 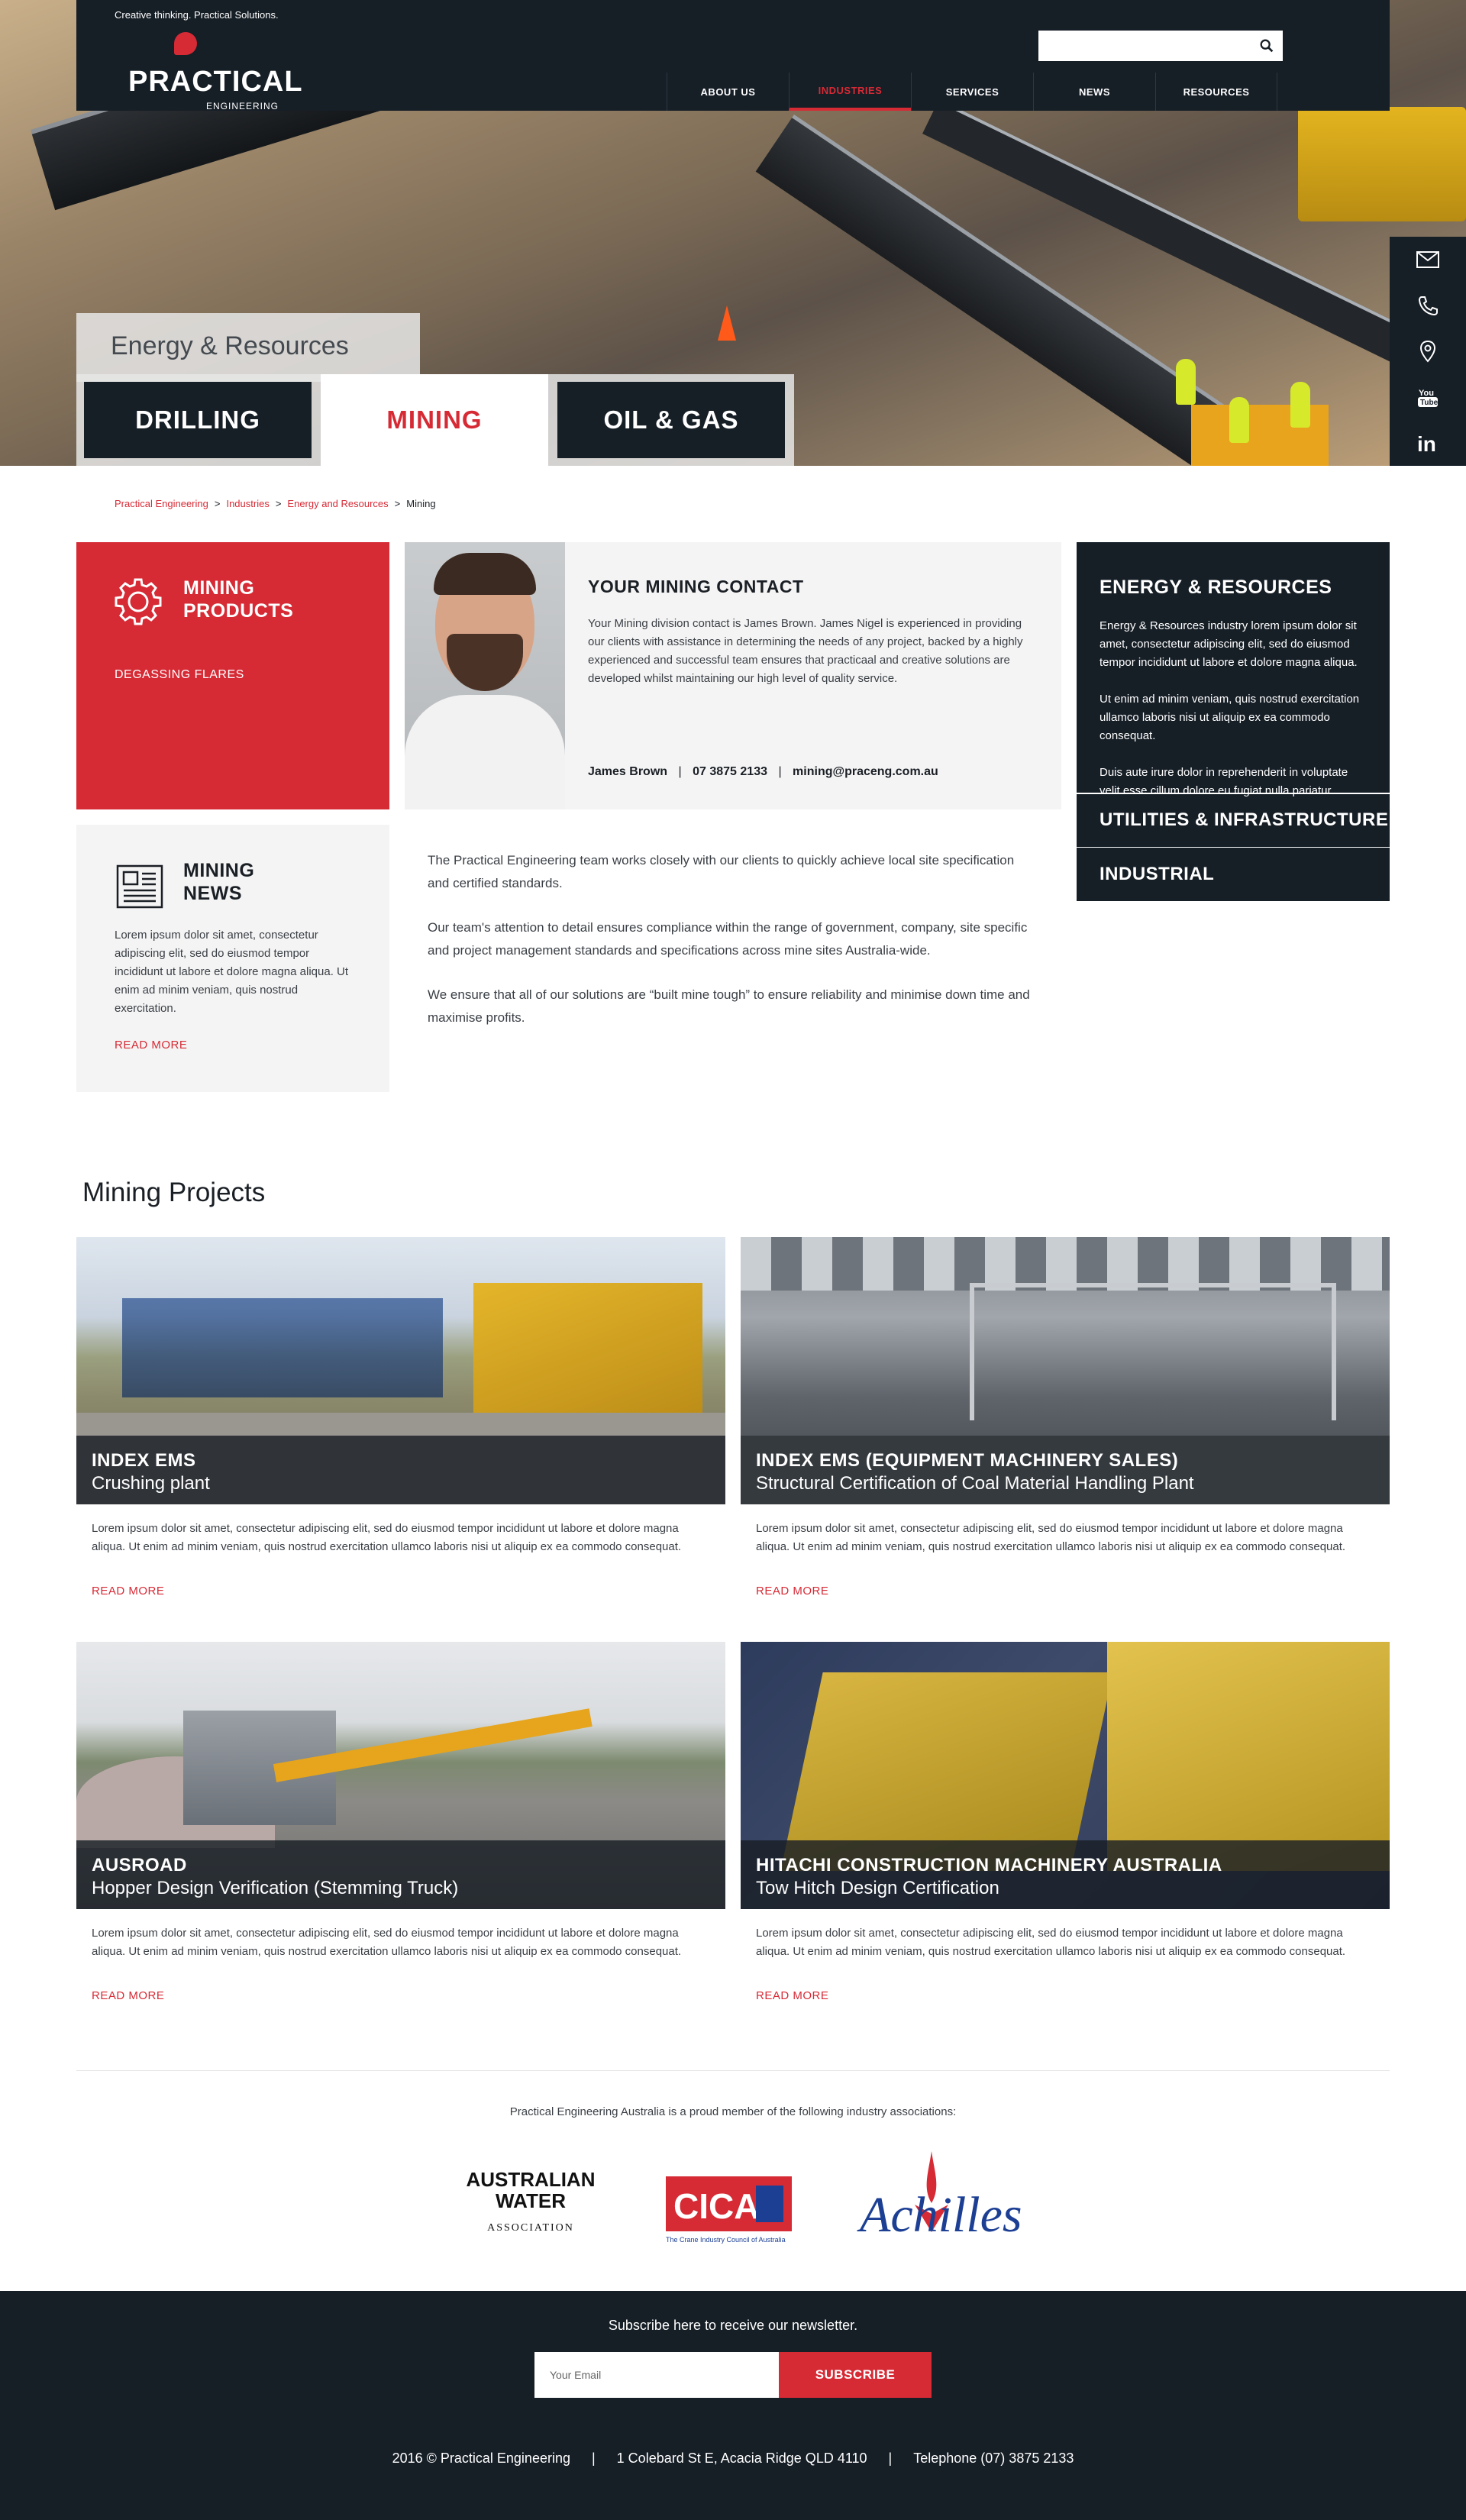 I want to click on breadcrumb-link: Practical Engineering, so click(x=162, y=503).